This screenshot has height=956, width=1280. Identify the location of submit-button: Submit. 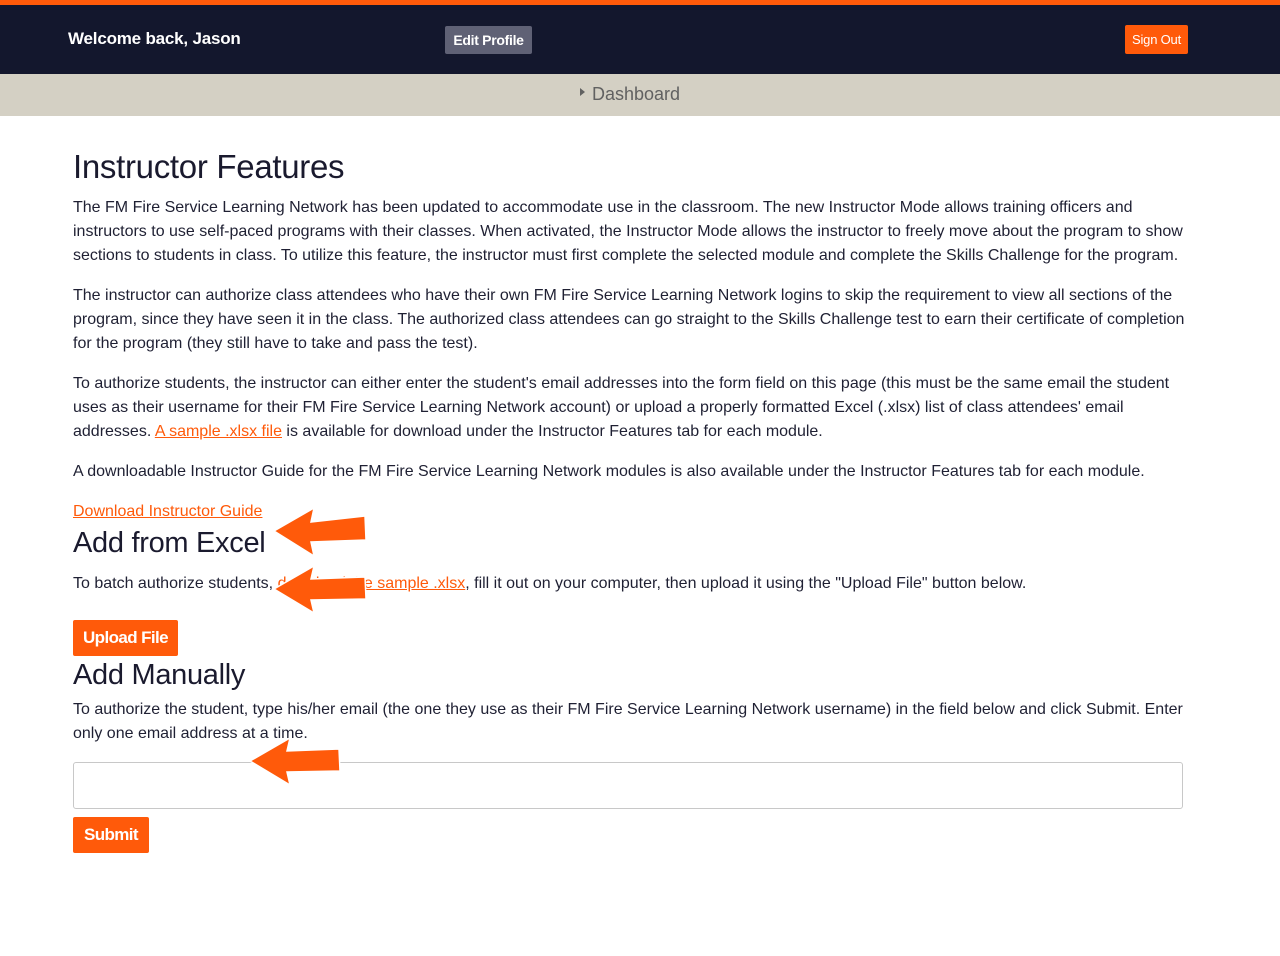
(111, 835).